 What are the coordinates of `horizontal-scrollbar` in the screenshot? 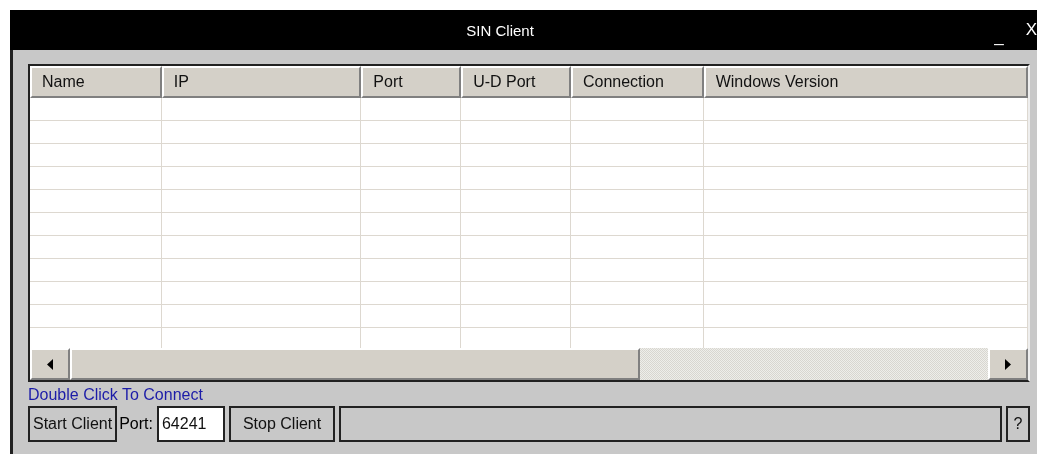 It's located at (529, 364).